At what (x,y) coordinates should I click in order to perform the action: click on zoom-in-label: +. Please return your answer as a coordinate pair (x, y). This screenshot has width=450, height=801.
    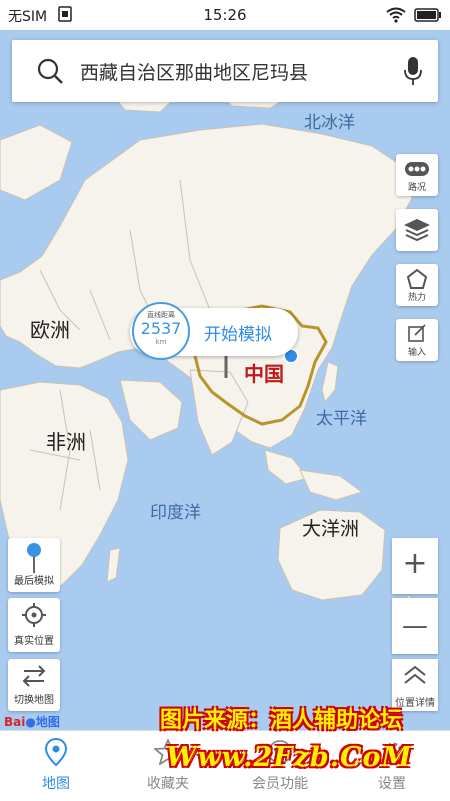
    Looking at the image, I should click on (415, 563).